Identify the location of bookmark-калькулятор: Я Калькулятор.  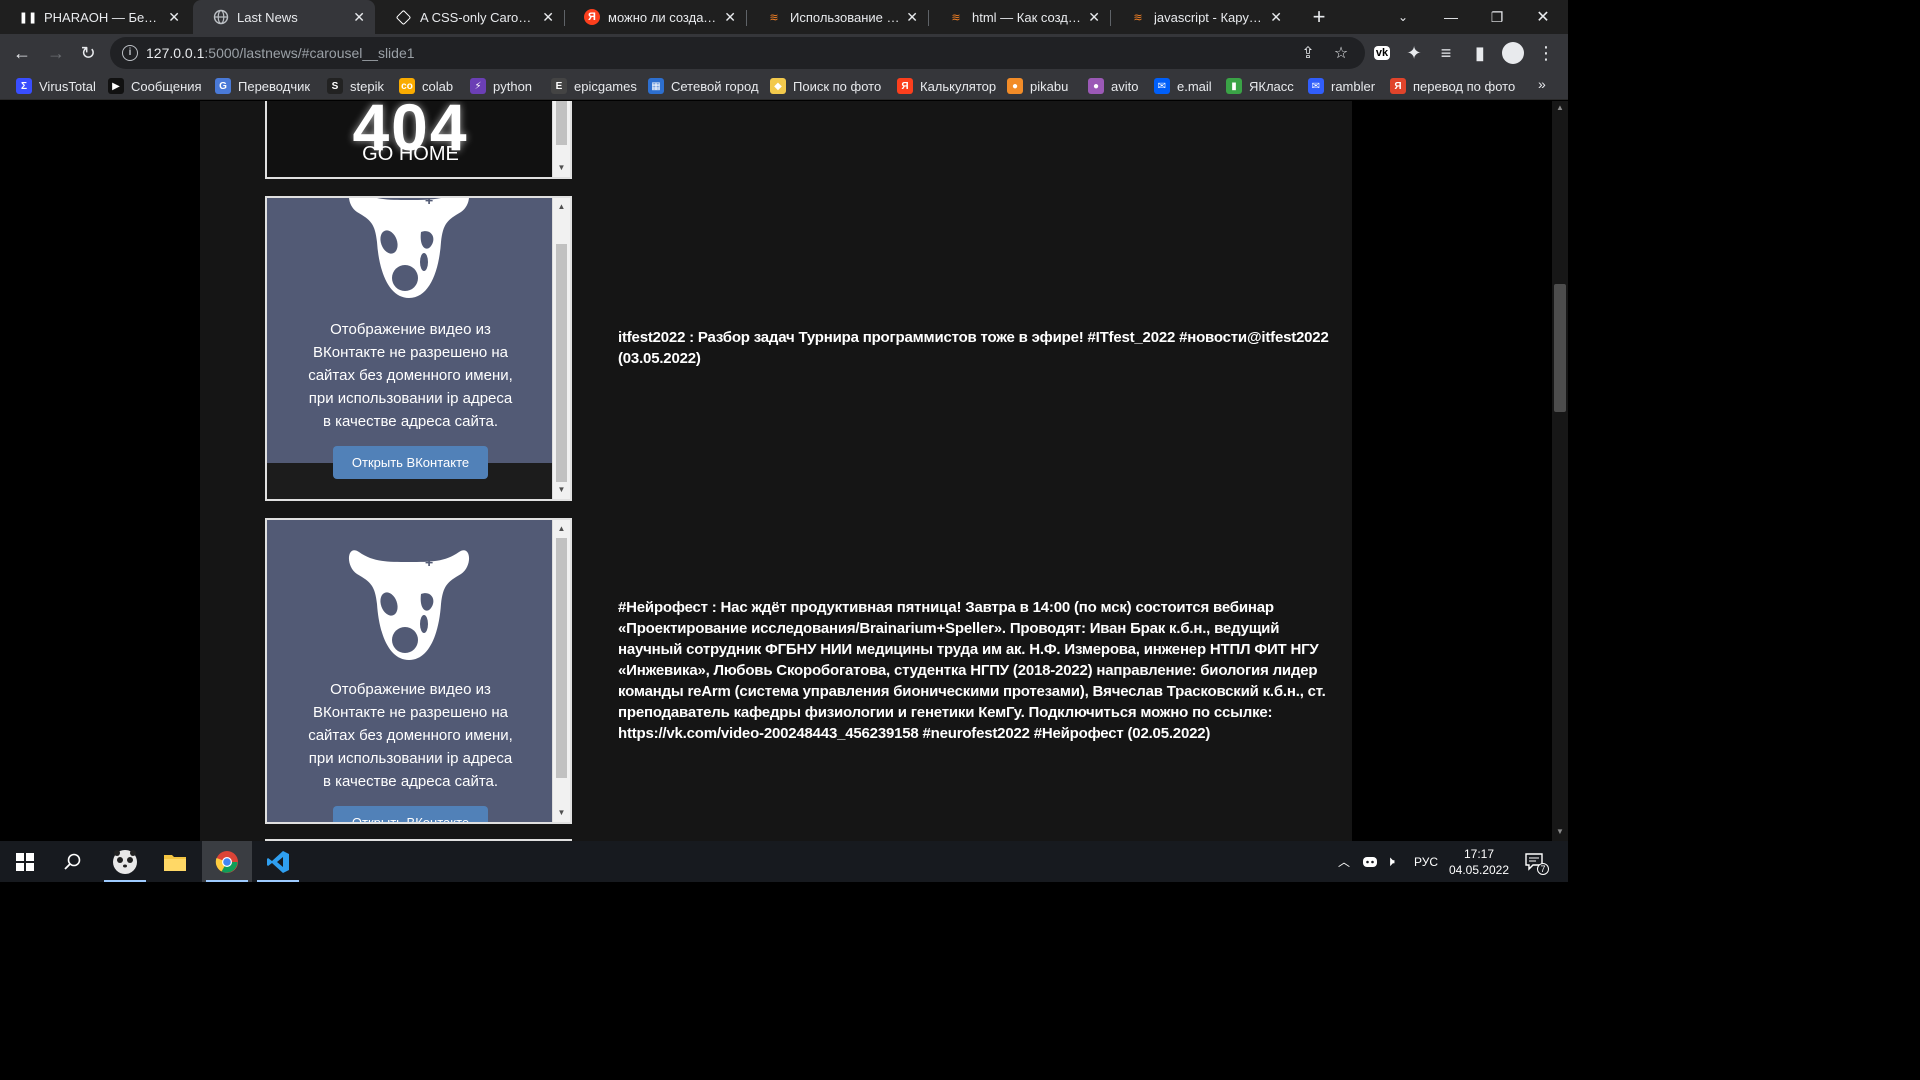
(946, 86).